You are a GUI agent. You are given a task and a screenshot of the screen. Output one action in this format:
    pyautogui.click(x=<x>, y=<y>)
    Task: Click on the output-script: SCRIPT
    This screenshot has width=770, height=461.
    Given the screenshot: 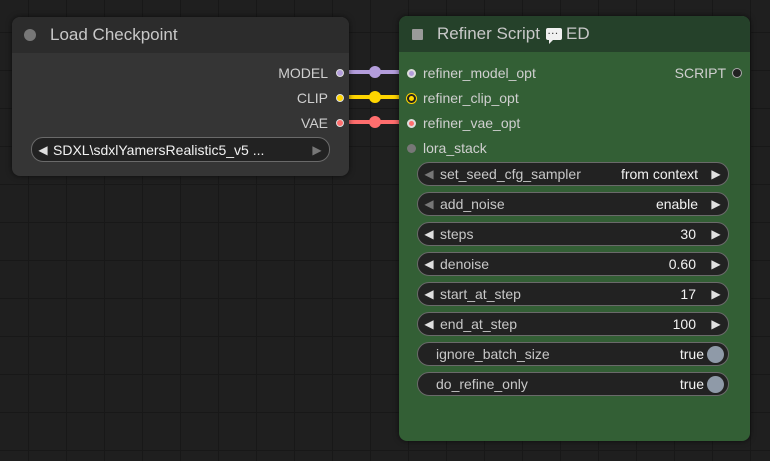 What is the action you would take?
    pyautogui.click(x=708, y=73)
    